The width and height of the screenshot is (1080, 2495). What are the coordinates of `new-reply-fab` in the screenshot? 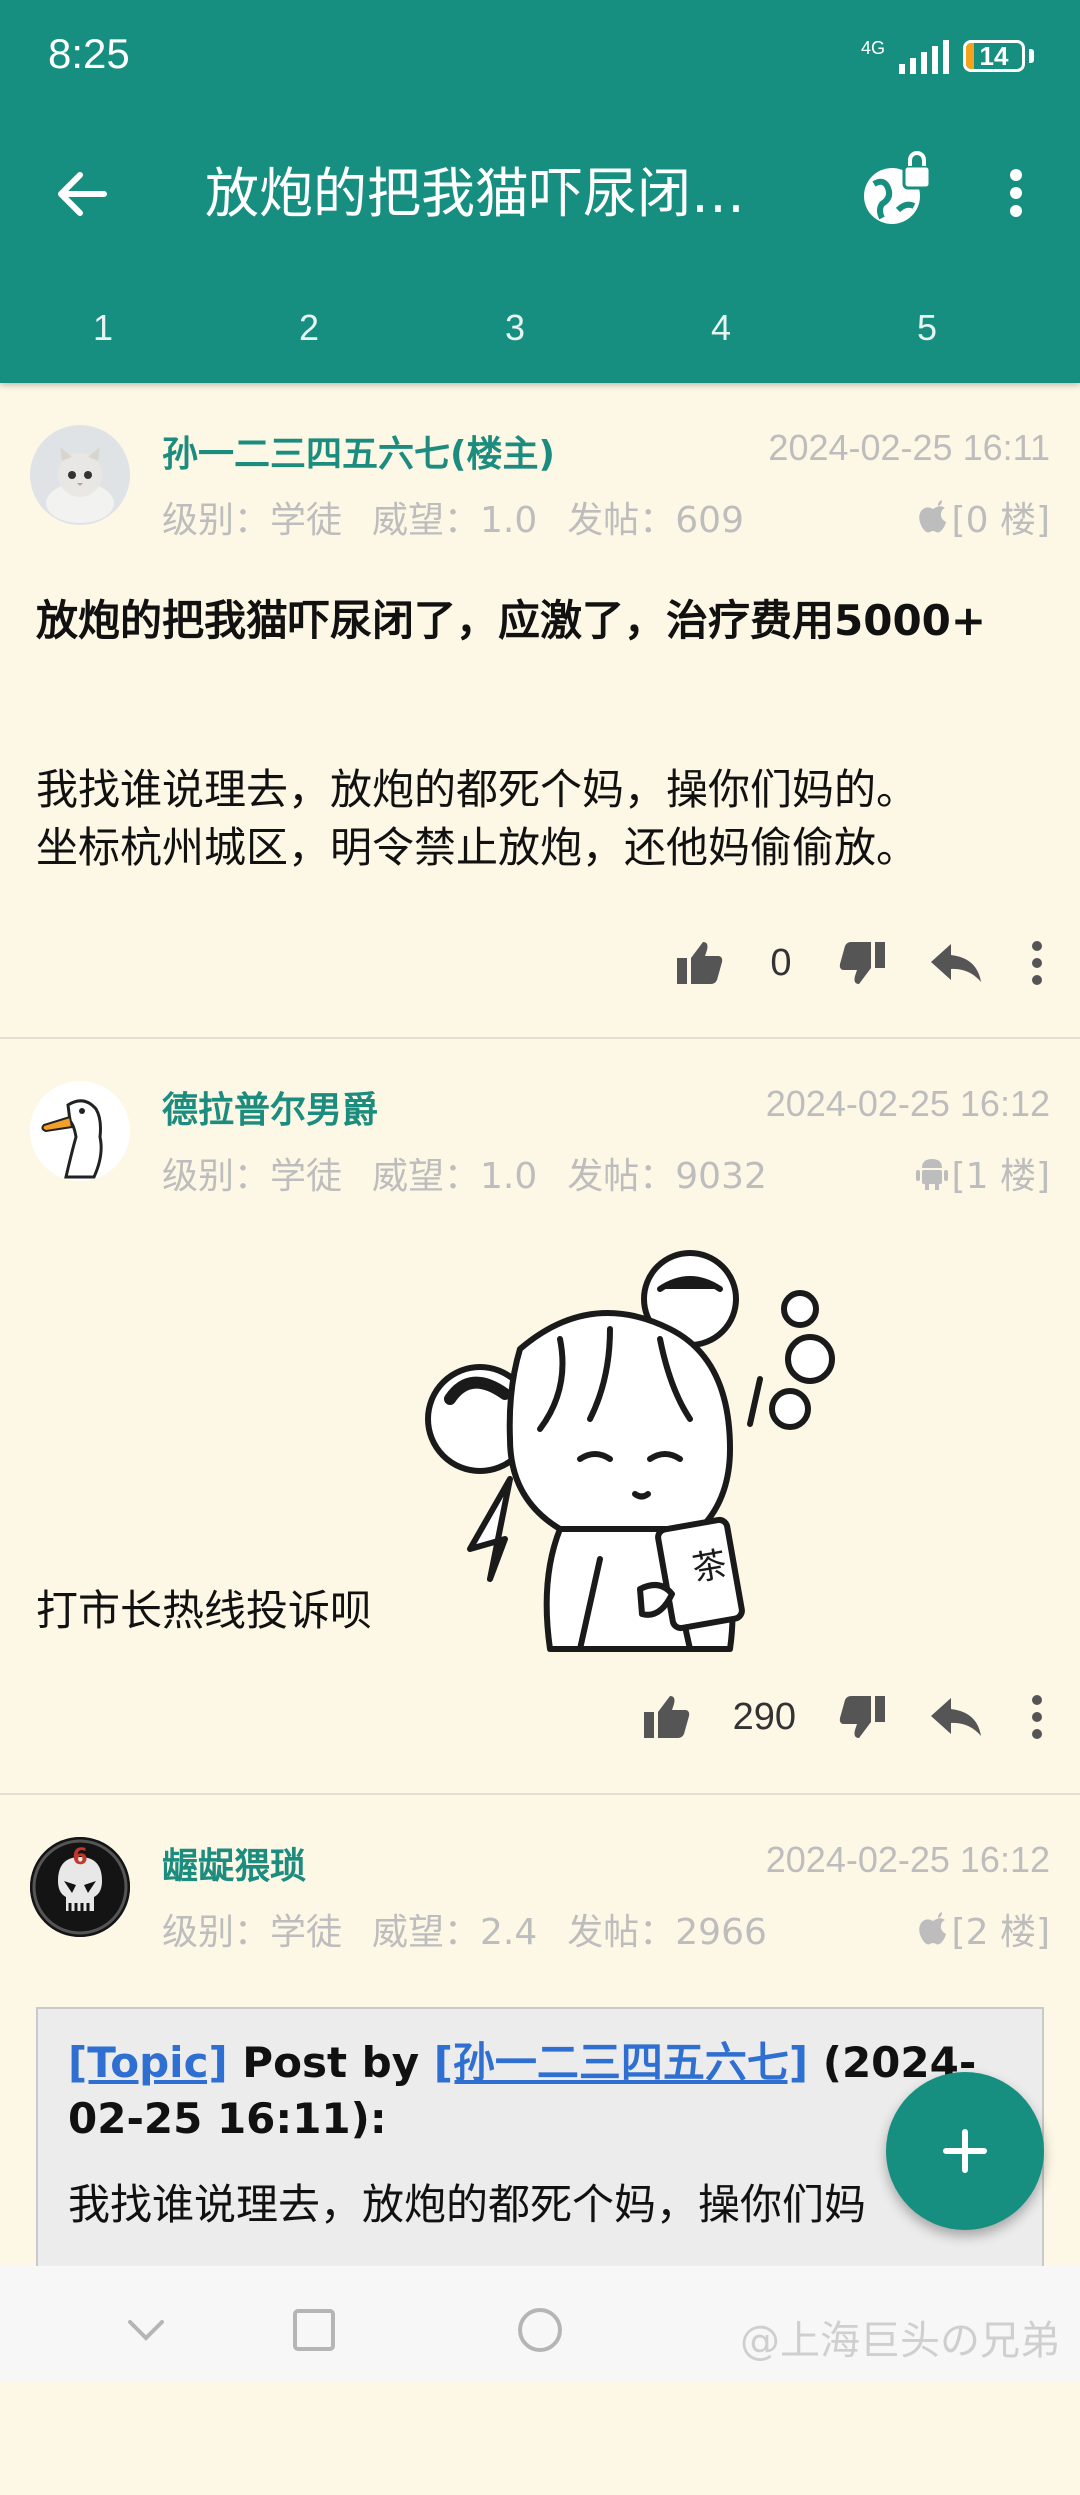 It's located at (965, 2151).